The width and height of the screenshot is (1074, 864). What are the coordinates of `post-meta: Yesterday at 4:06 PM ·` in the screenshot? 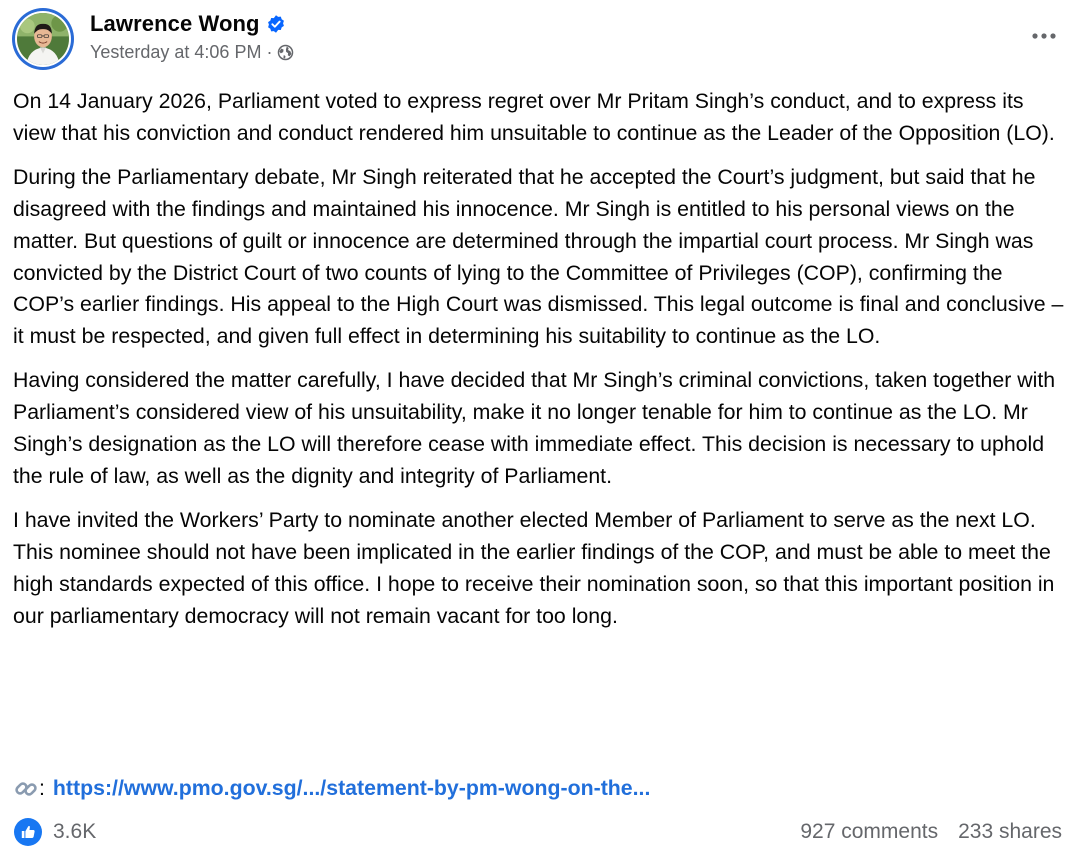 It's located at (192, 52).